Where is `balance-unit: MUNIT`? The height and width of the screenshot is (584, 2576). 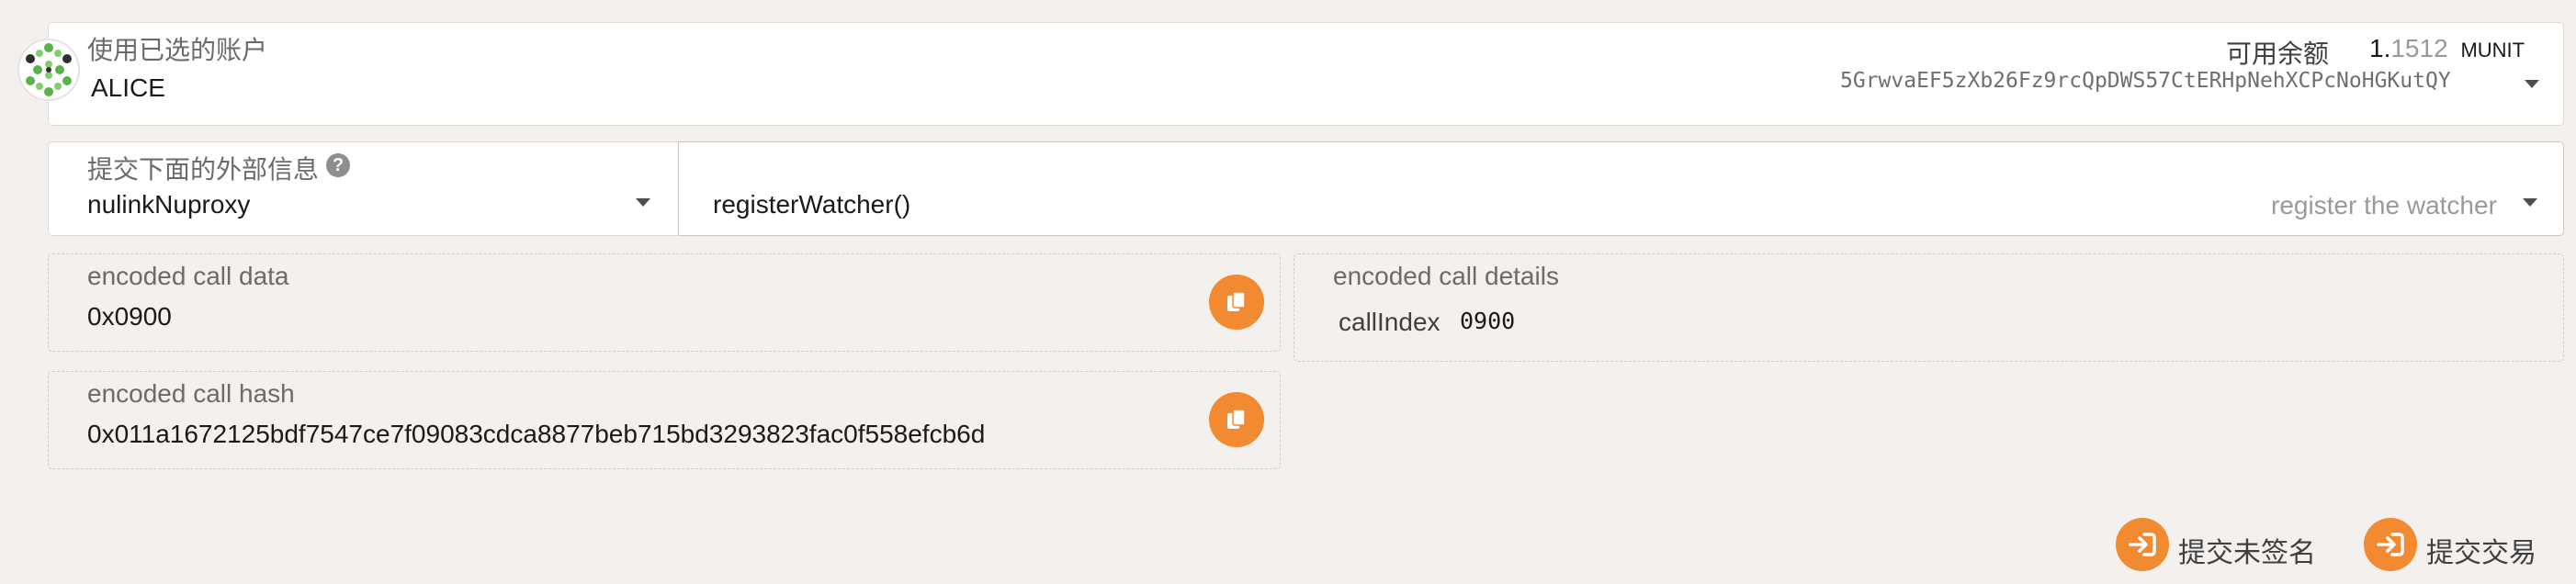 balance-unit: MUNIT is located at coordinates (2492, 50).